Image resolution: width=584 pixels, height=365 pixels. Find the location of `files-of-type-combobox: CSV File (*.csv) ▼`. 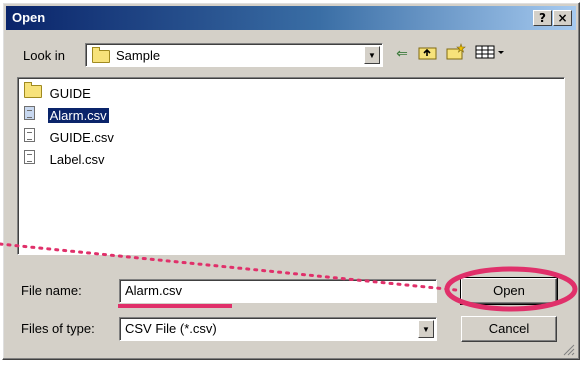

files-of-type-combobox: CSV File (*.csv) ▼ is located at coordinates (278, 329).